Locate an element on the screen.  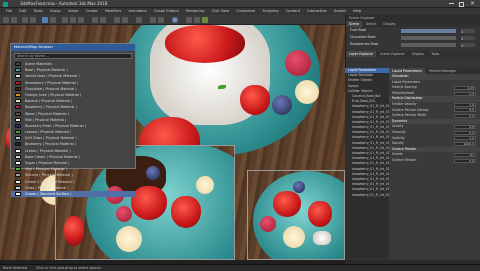
tab-layer-explorer: Layer Explorer is located at coordinates (361, 54).